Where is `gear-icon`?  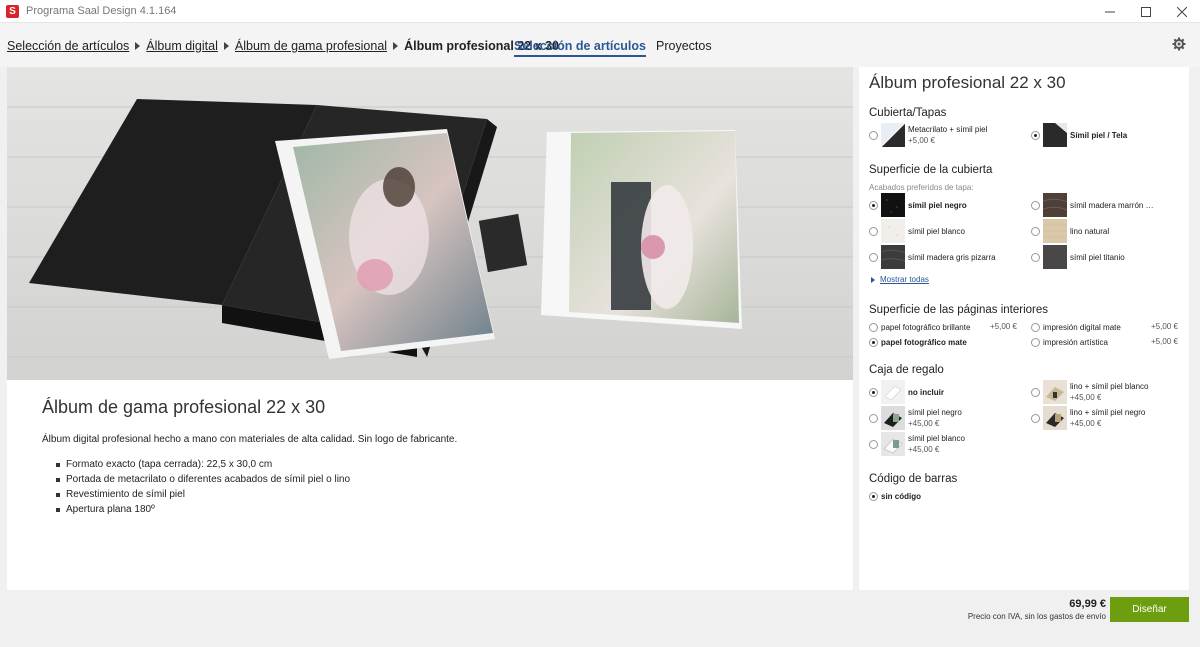
gear-icon is located at coordinates (1179, 44).